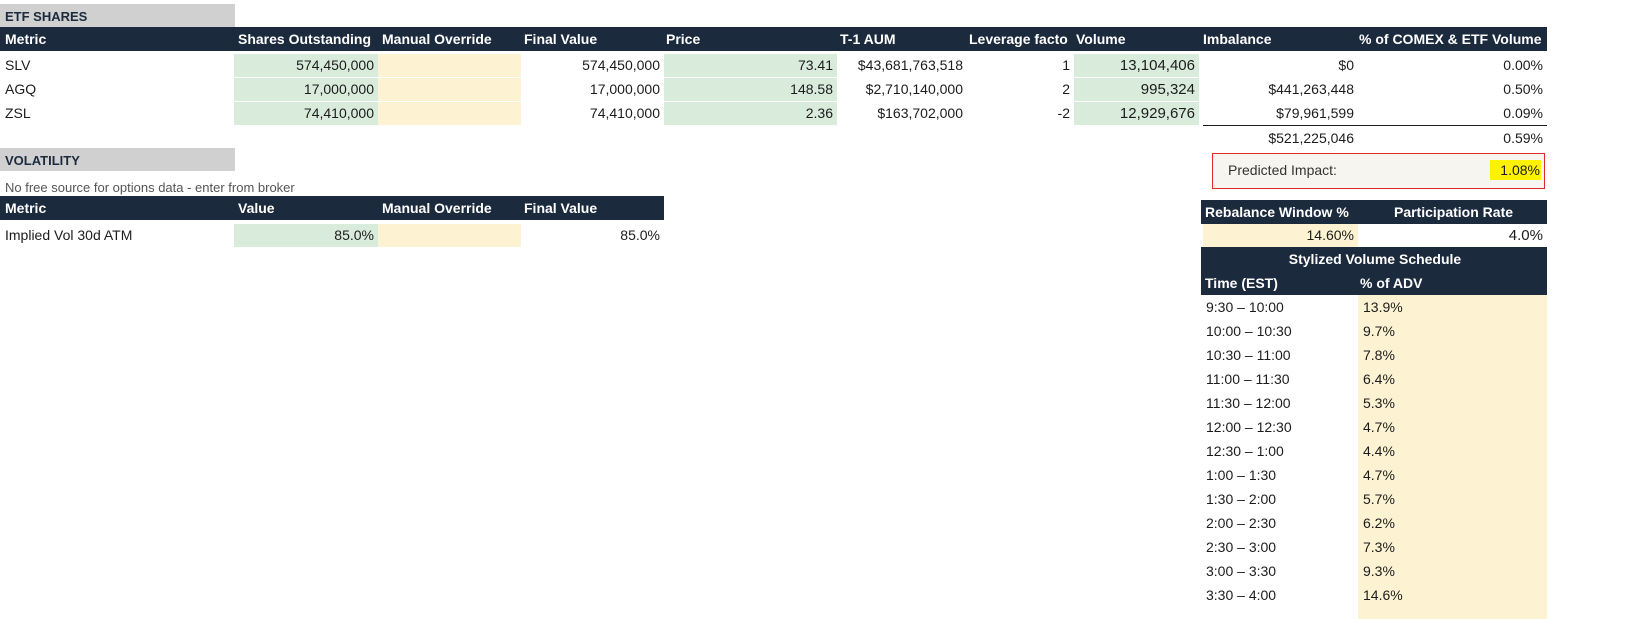 The height and width of the screenshot is (619, 1651). What do you see at coordinates (1282, 170) in the screenshot?
I see `predicted-impact-label: Predicted Impact:` at bounding box center [1282, 170].